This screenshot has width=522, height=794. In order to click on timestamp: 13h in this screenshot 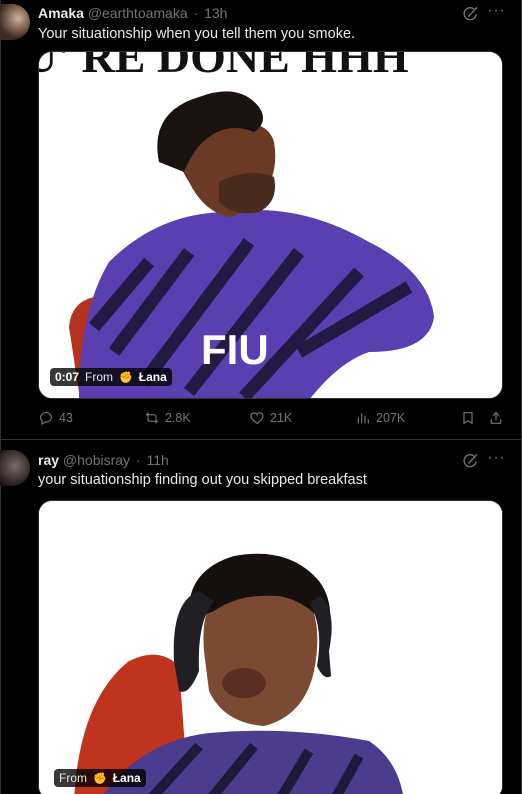, I will do `click(215, 13)`.